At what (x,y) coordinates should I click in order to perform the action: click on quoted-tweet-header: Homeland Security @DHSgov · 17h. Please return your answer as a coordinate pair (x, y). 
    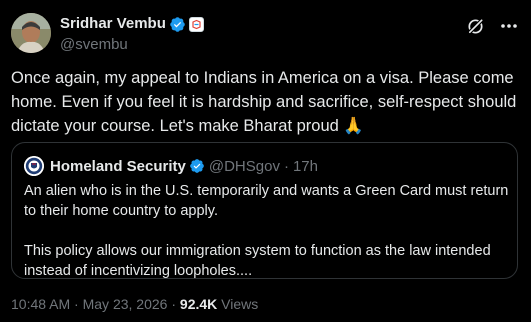
    Looking at the image, I should click on (171, 166).